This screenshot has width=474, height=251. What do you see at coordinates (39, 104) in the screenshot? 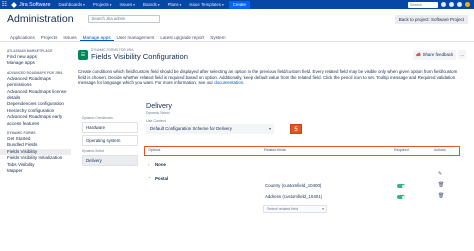
I see `sidebar-item-dependencies: Dependencies configuration` at bounding box center [39, 104].